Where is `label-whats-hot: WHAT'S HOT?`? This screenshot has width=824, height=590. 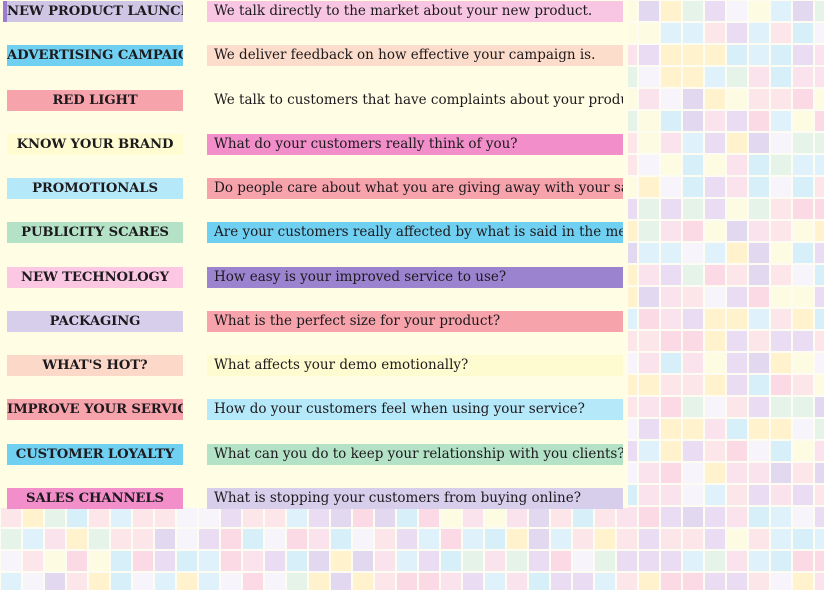 label-whats-hot: WHAT'S HOT? is located at coordinates (95, 365).